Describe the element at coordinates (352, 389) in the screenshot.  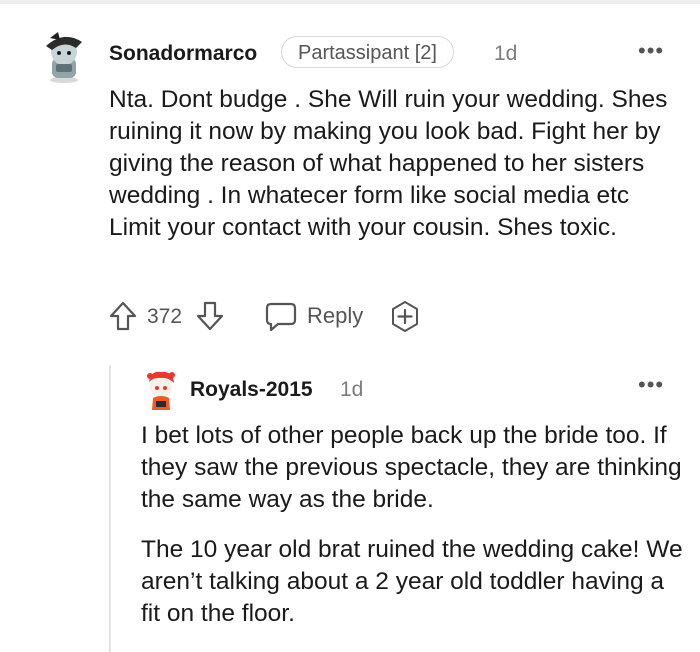
I see `reply-age: 1d` at that location.